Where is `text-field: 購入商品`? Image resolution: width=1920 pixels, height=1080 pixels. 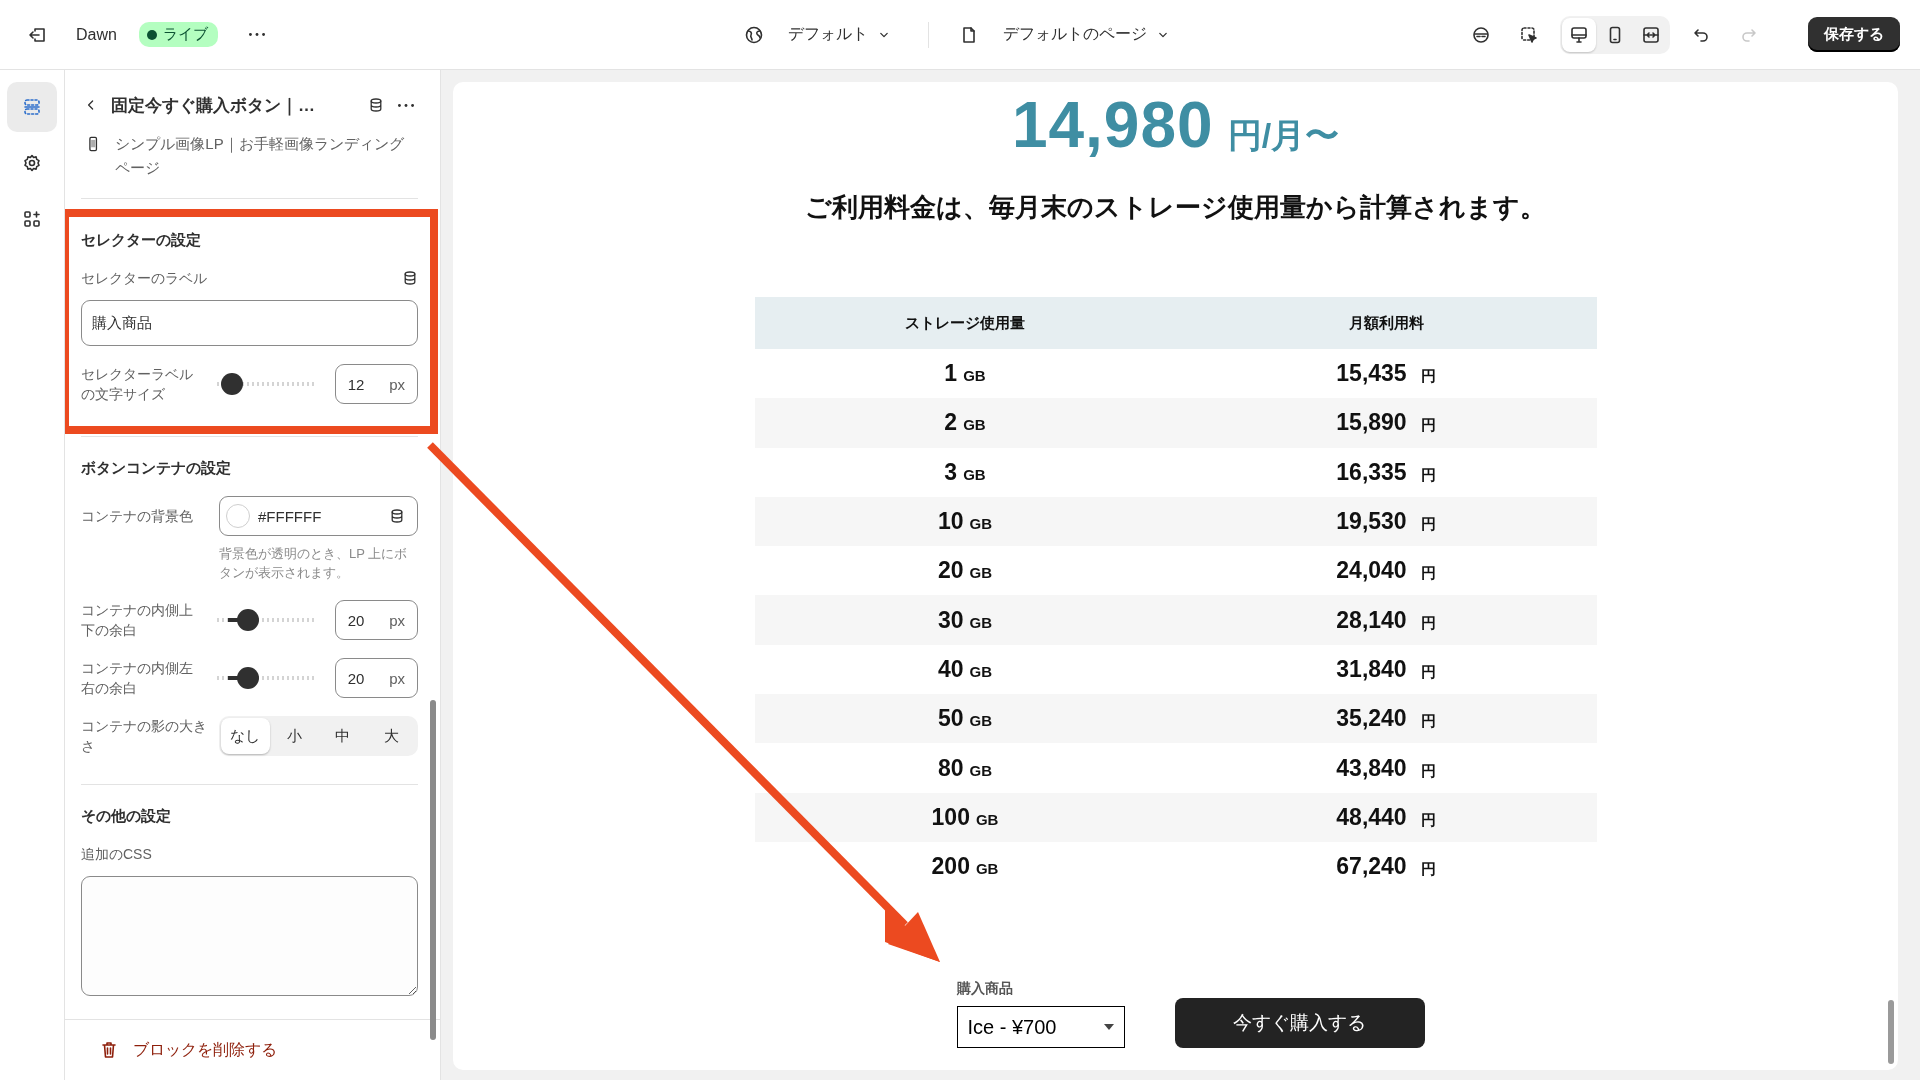 text-field: 購入商品 is located at coordinates (249, 323).